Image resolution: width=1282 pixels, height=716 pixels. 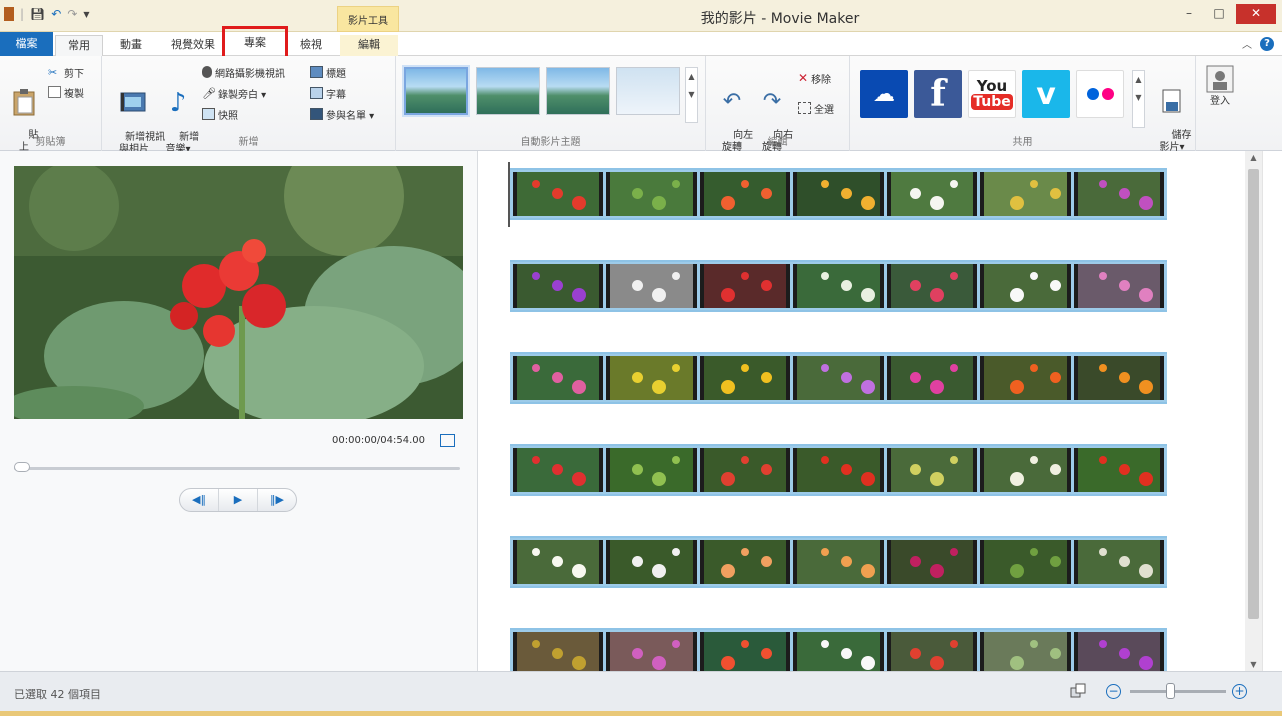 What do you see at coordinates (328, 93) in the screenshot?
I see `caption-button: 字幕` at bounding box center [328, 93].